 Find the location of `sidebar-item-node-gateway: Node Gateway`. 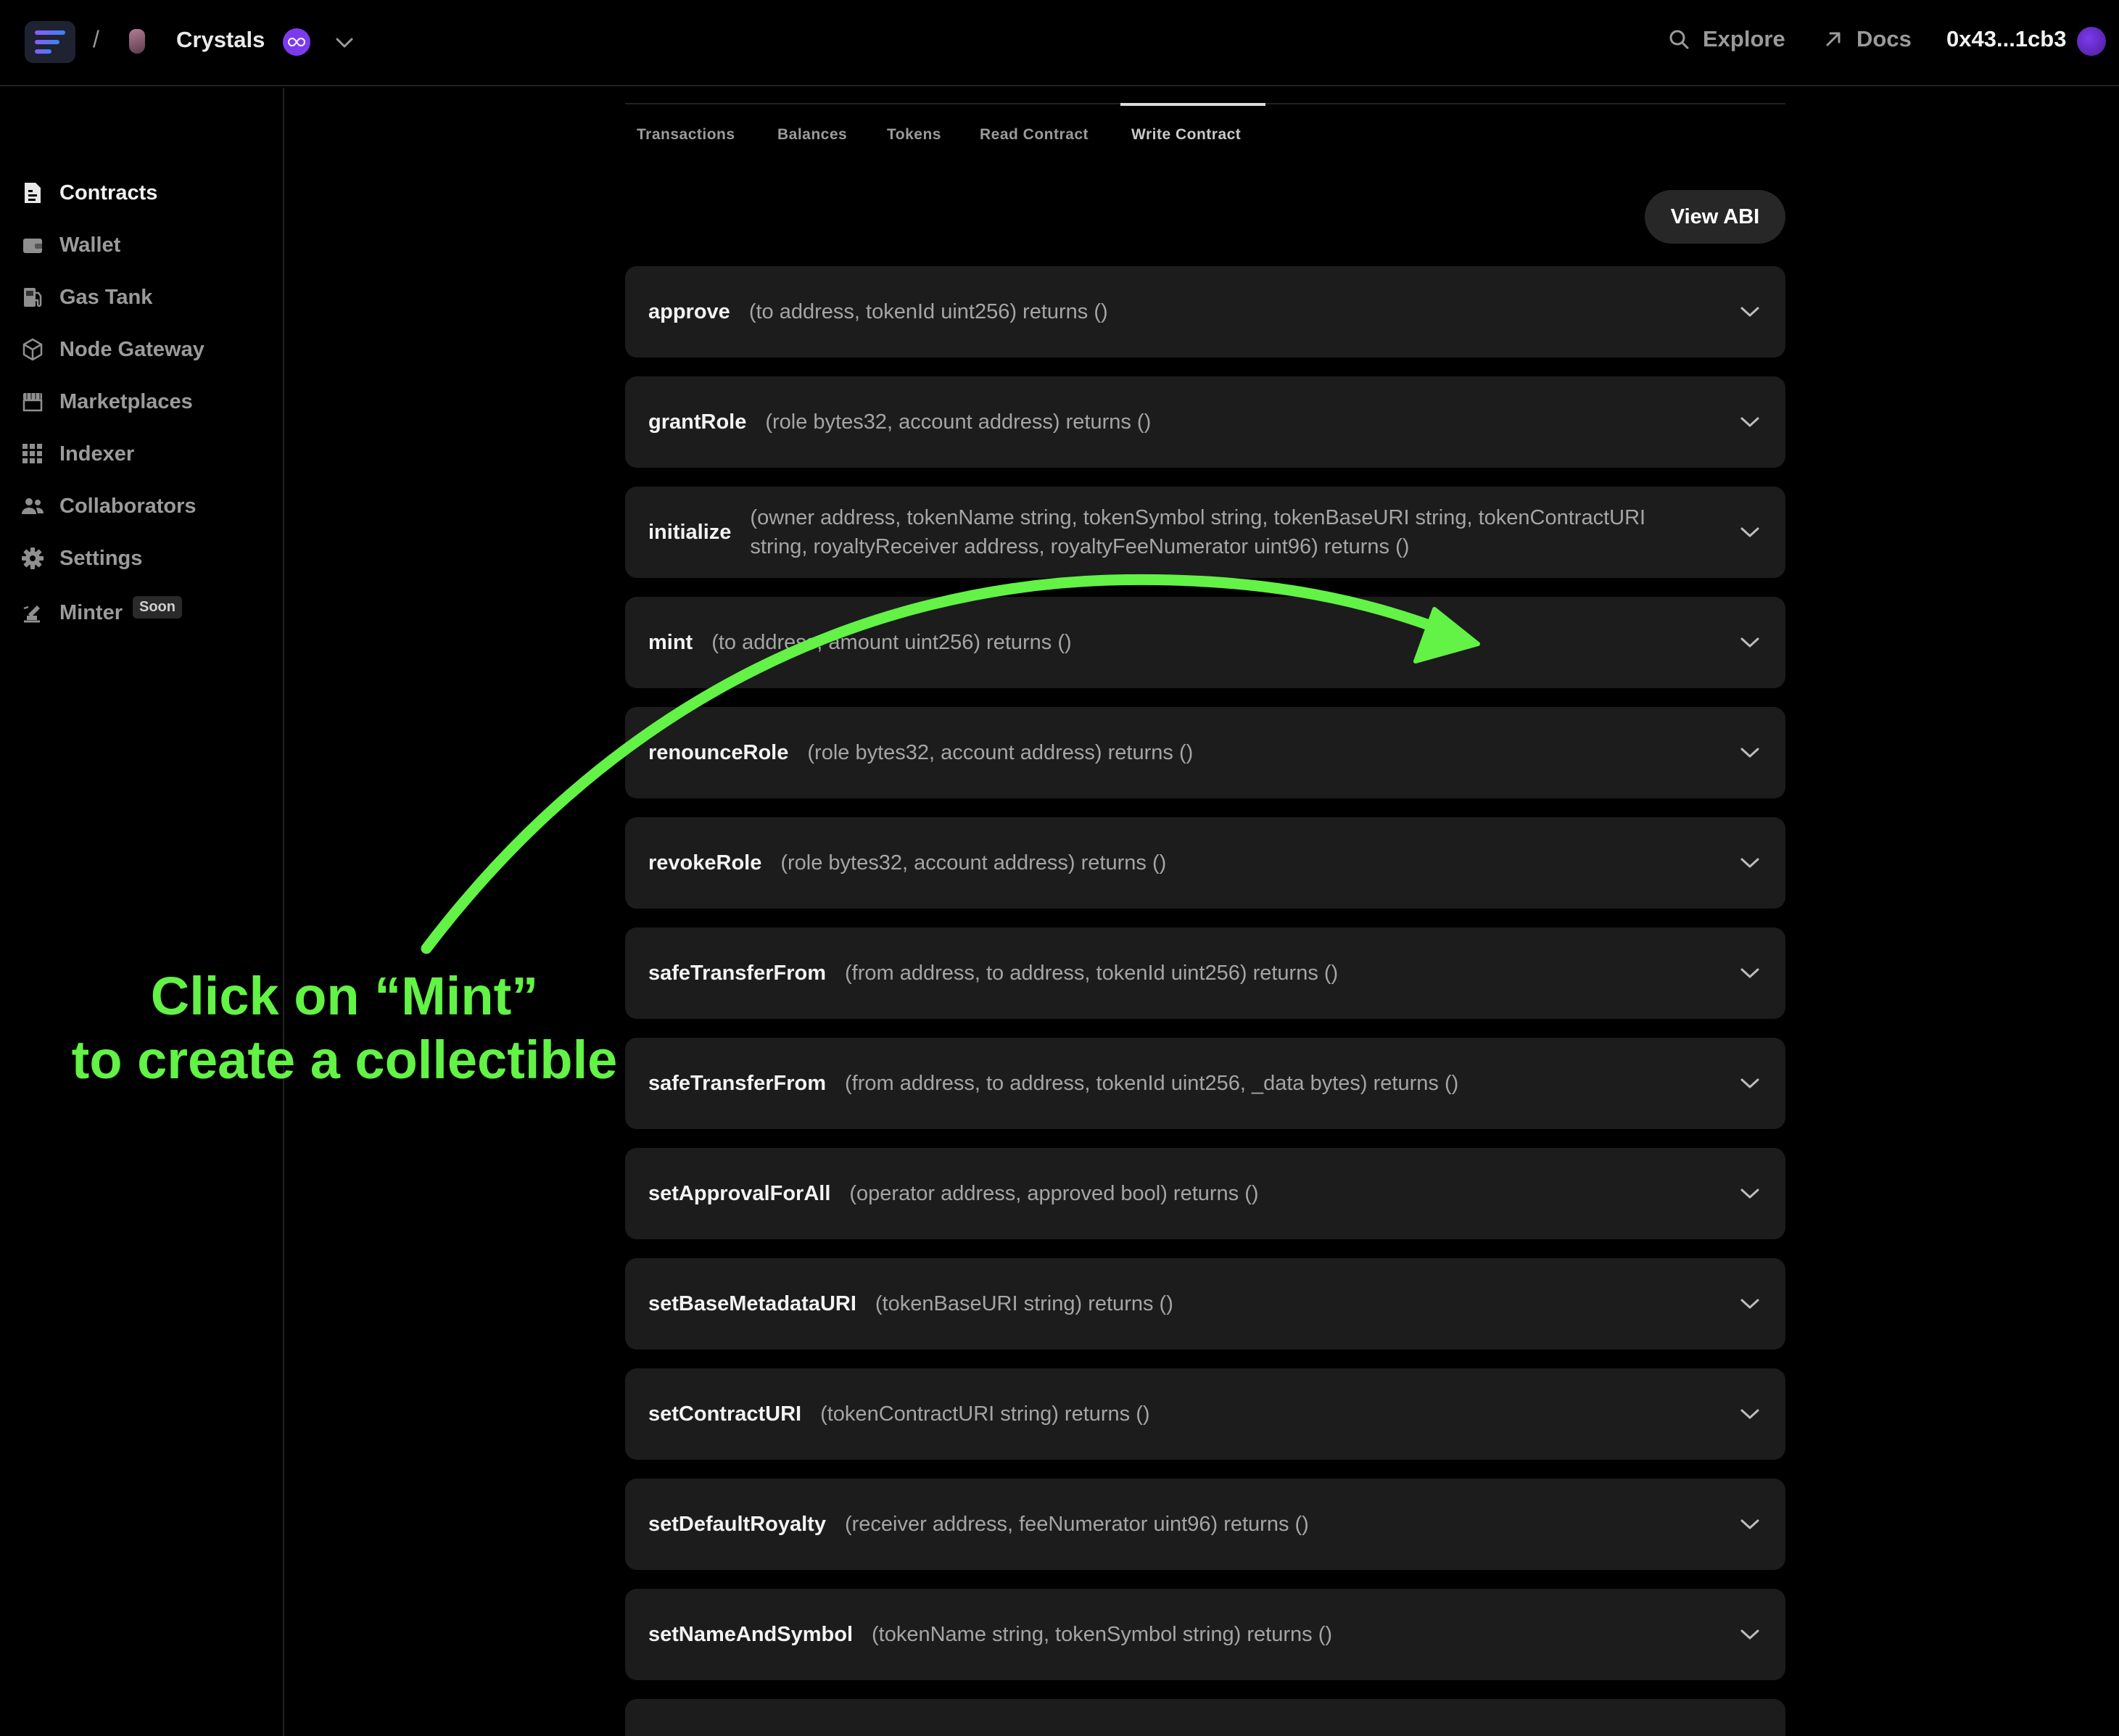

sidebar-item-node-gateway: Node Gateway is located at coordinates (112, 349).